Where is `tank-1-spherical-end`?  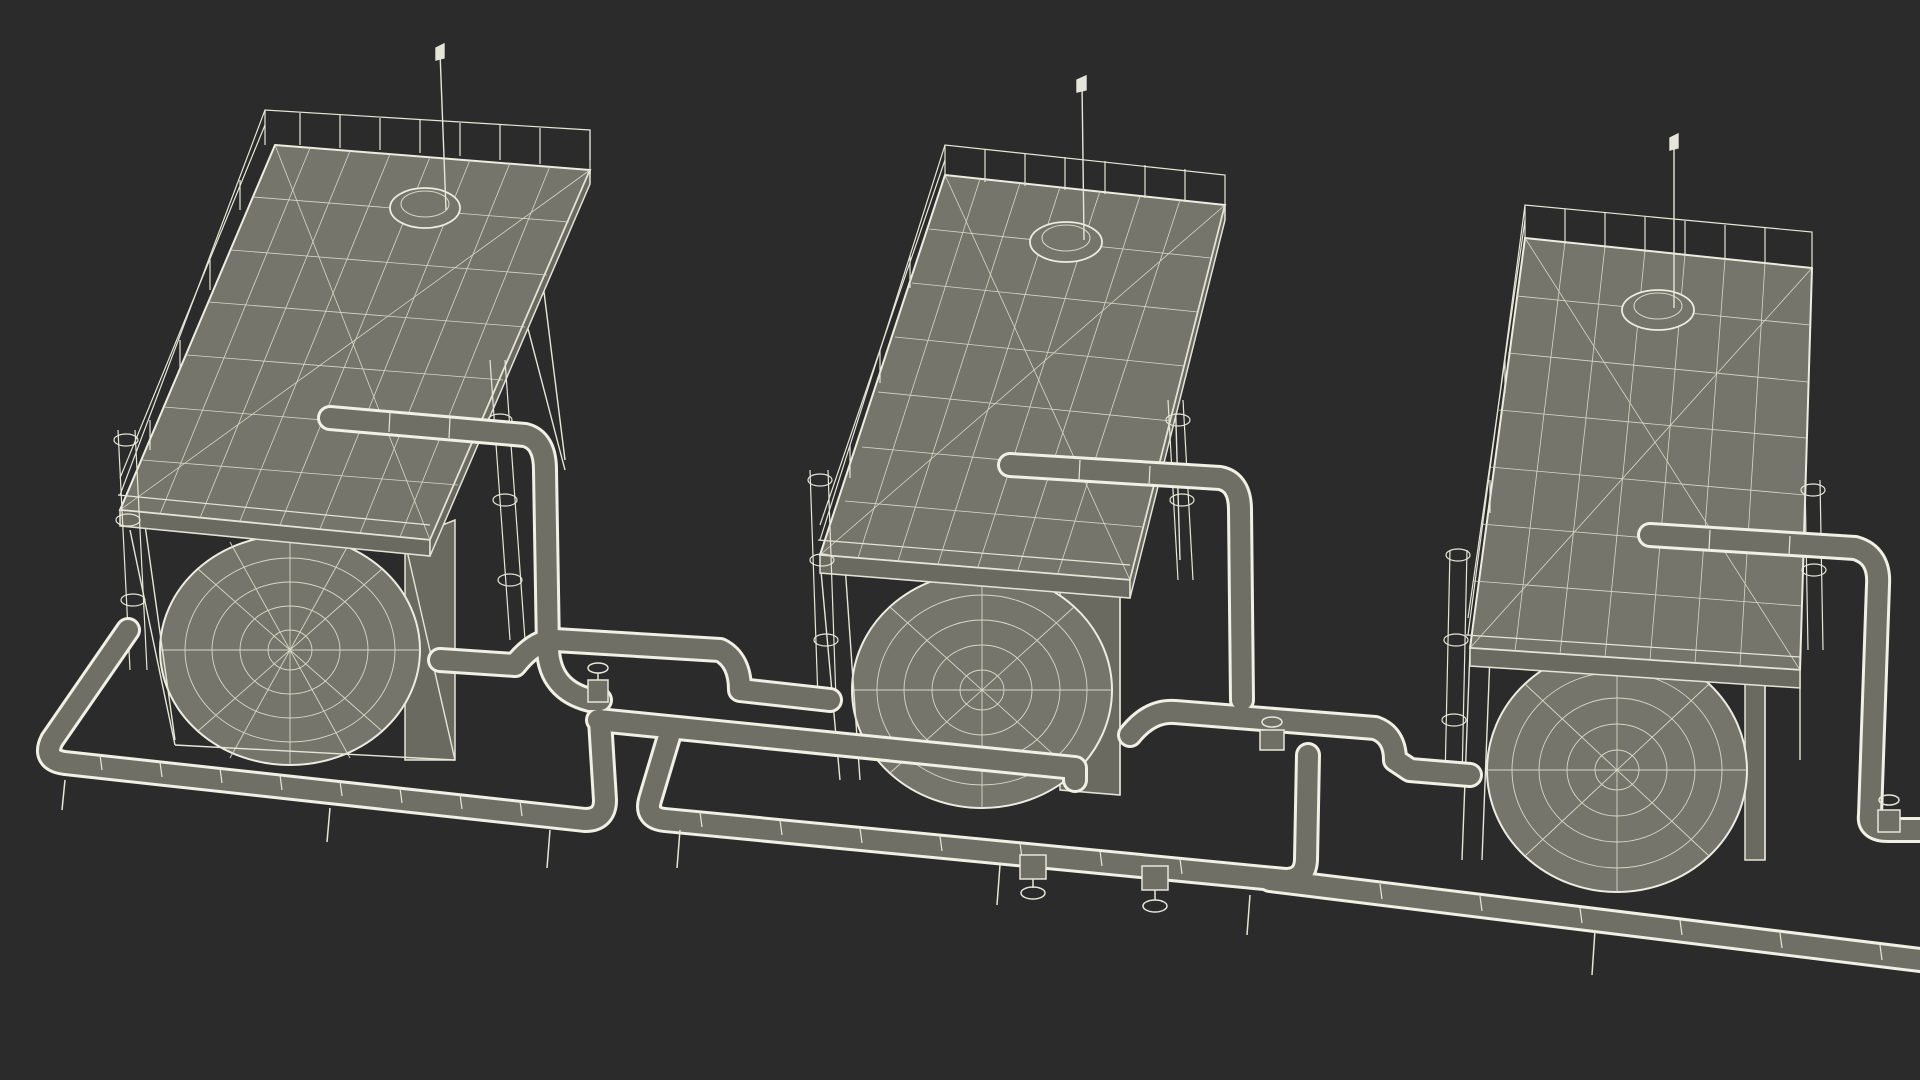 tank-1-spherical-end is located at coordinates (307, 642).